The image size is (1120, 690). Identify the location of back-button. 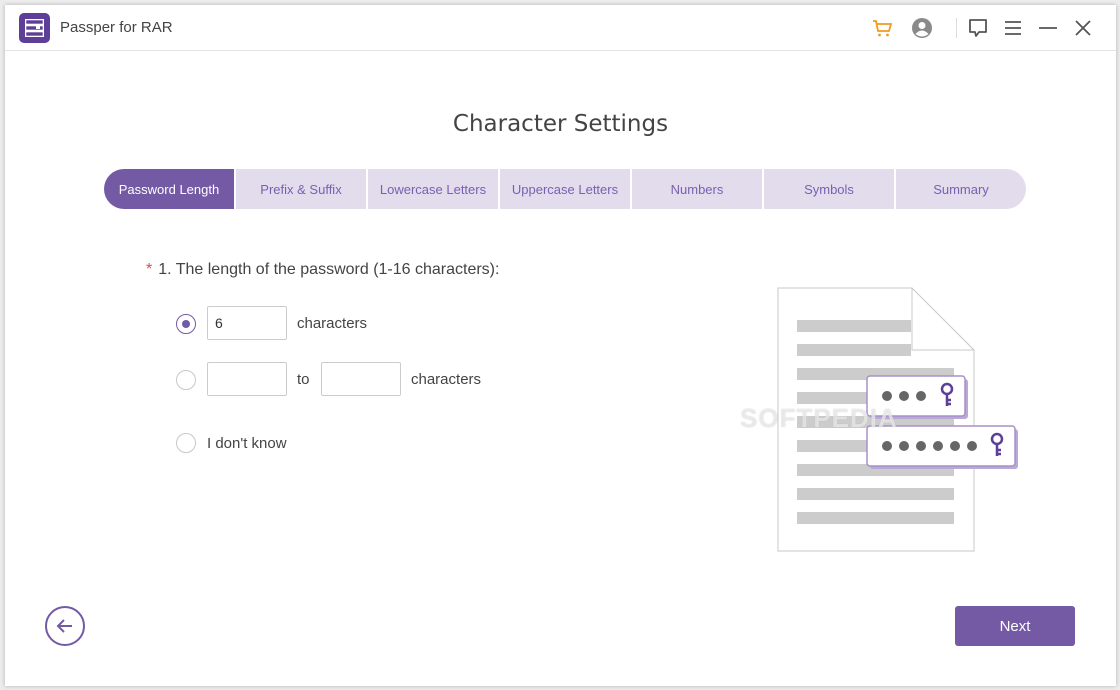
(65, 626).